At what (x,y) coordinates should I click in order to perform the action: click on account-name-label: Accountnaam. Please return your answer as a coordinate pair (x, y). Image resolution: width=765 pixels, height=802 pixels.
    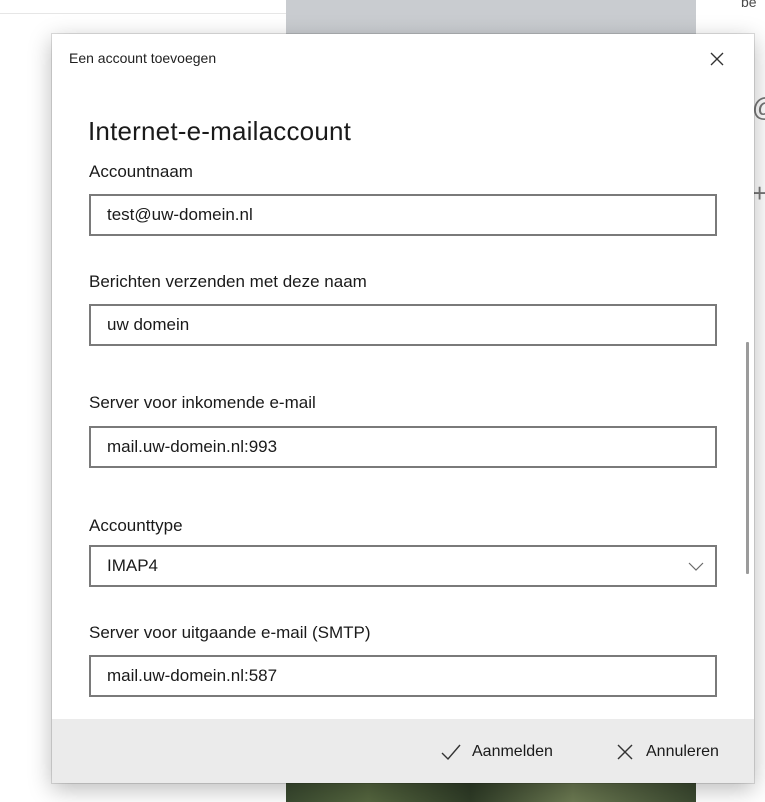
    Looking at the image, I should click on (141, 171).